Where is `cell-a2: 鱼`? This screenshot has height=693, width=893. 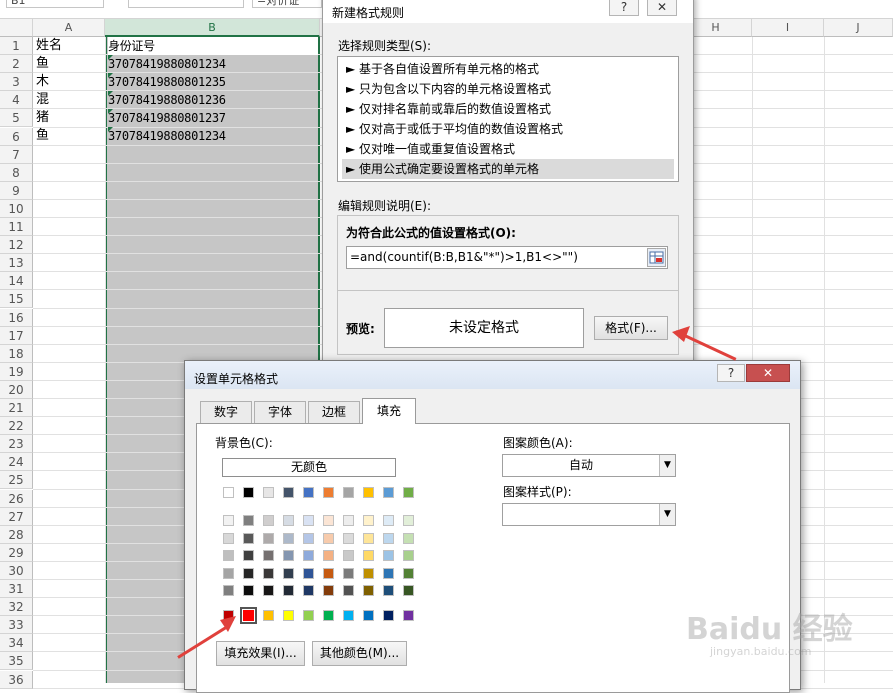
cell-a2: 鱼 is located at coordinates (42, 64).